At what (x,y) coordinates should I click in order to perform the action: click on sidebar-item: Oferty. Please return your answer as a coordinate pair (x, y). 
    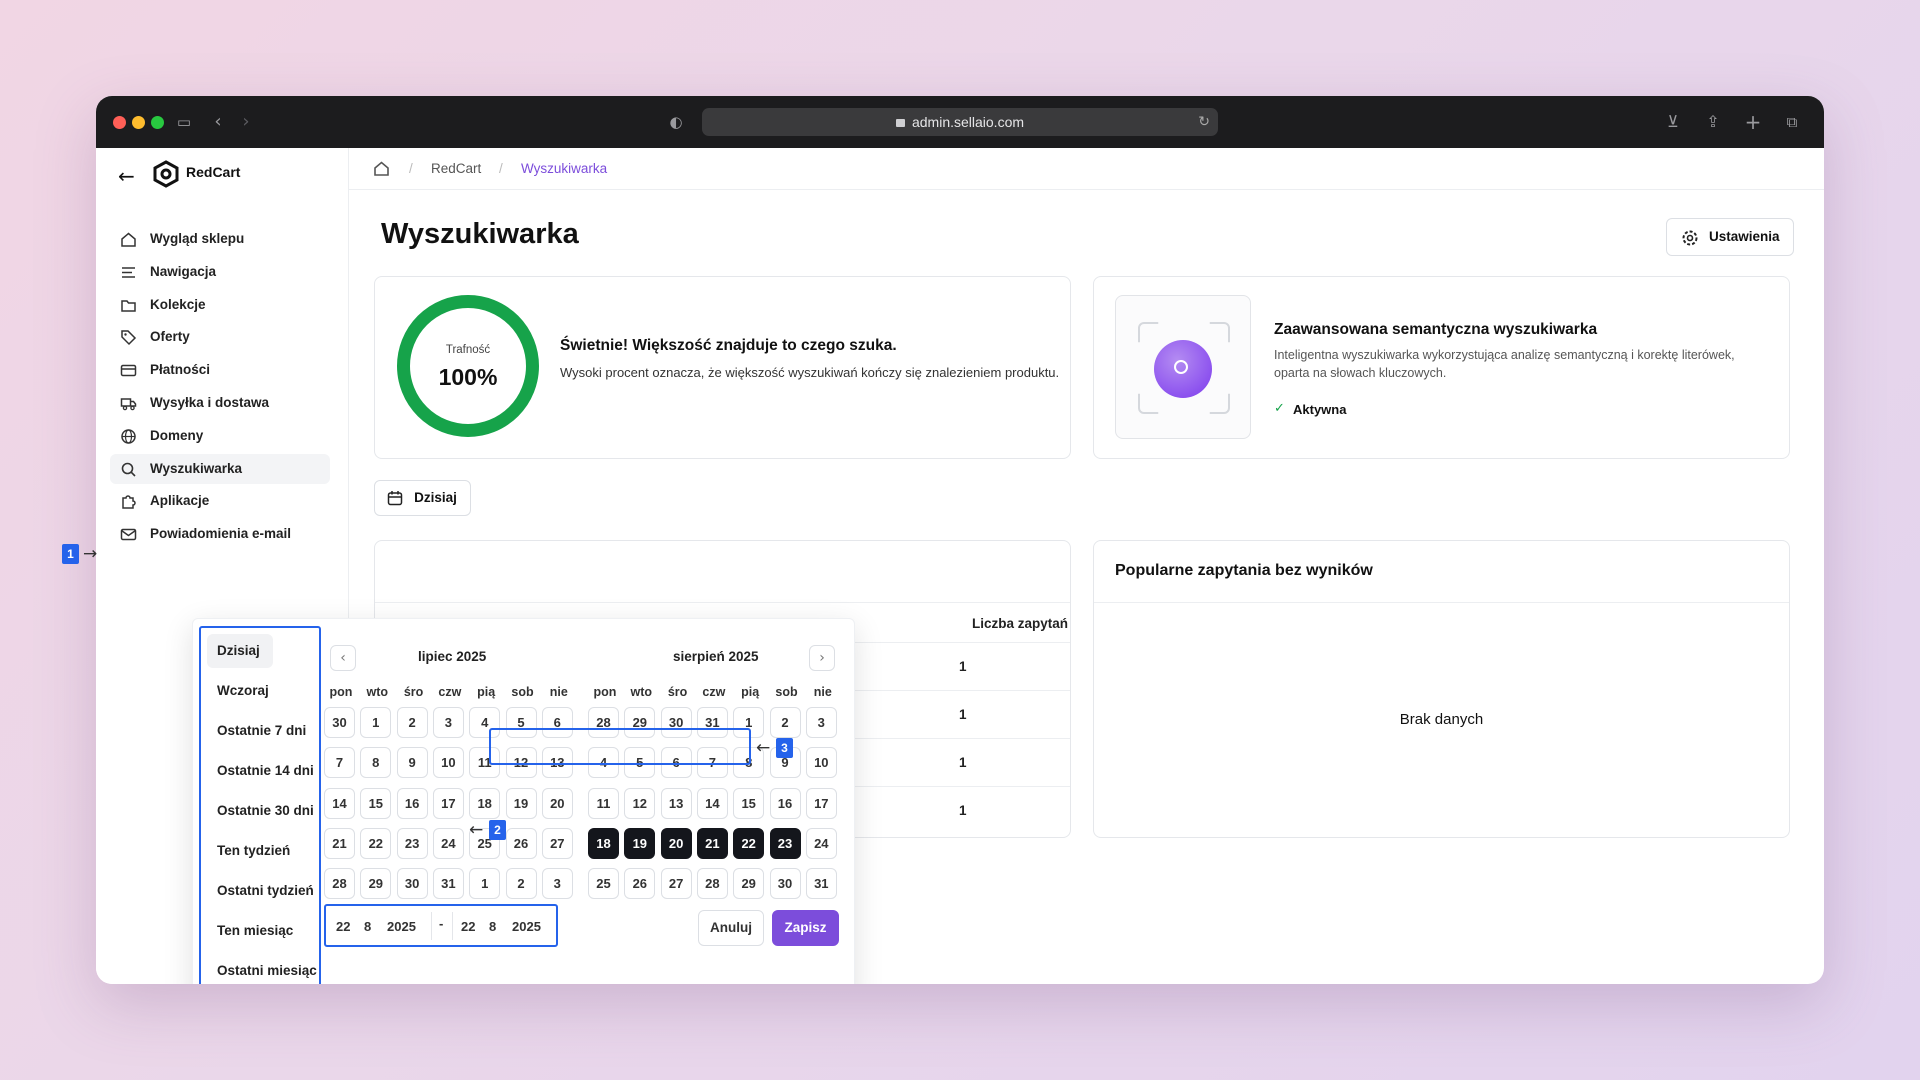
    Looking at the image, I should click on (220, 337).